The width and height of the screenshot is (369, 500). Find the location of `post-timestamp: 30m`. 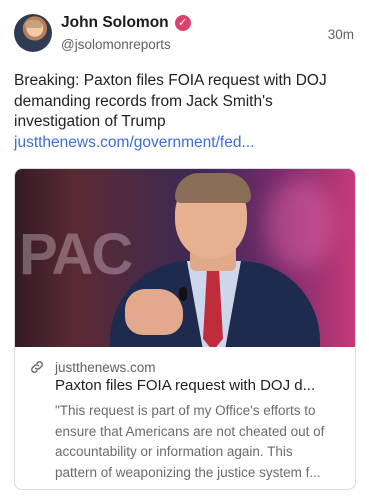

post-timestamp: 30m is located at coordinates (340, 34).